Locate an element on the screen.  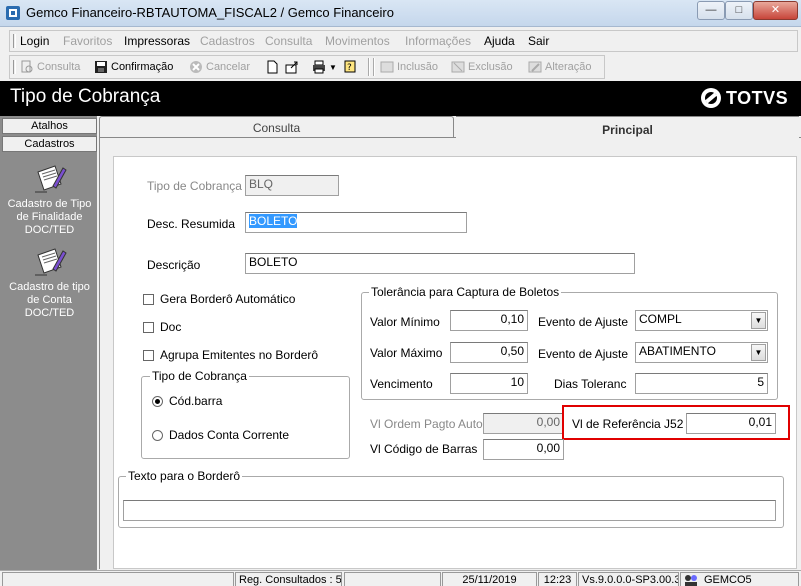
inclusao-button: Inclusão is located at coordinates (409, 67).